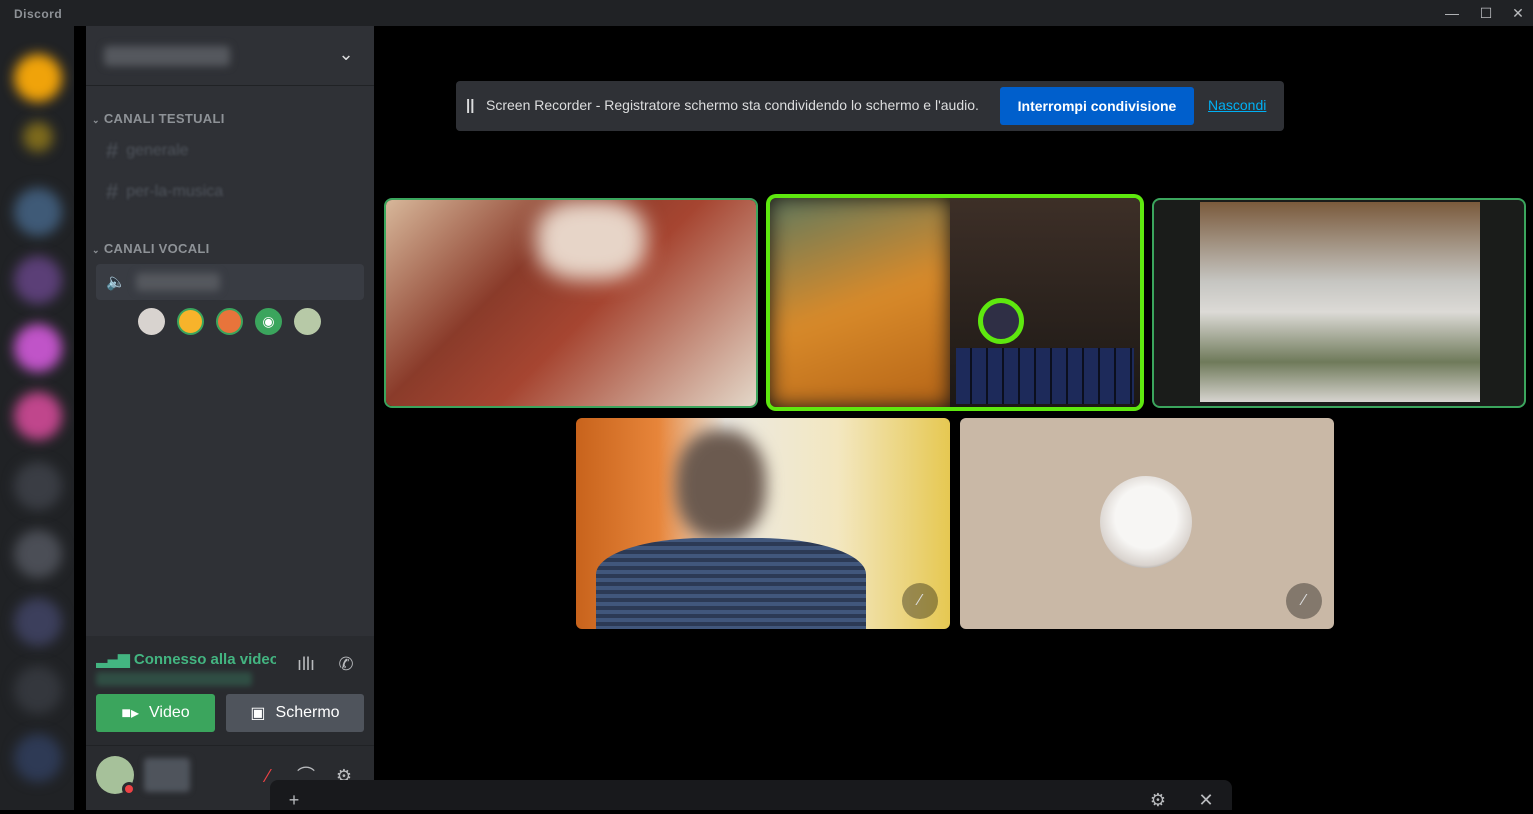 The width and height of the screenshot is (1533, 814). Describe the element at coordinates (38, 14) in the screenshot. I see `app-title: Discord` at that location.